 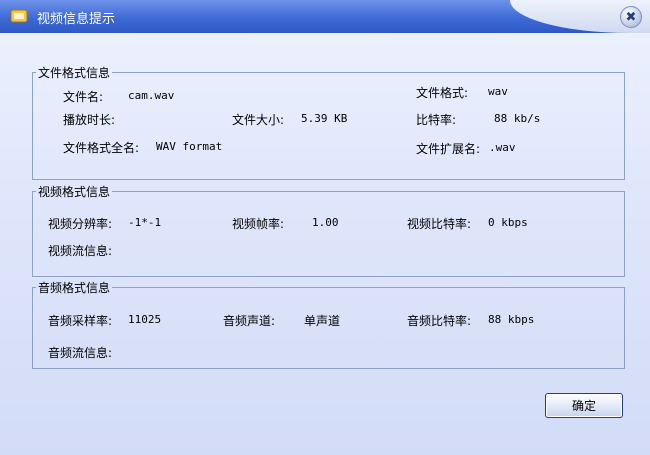 What do you see at coordinates (80, 251) in the screenshot?
I see `video-stream-label: 视频流信息:` at bounding box center [80, 251].